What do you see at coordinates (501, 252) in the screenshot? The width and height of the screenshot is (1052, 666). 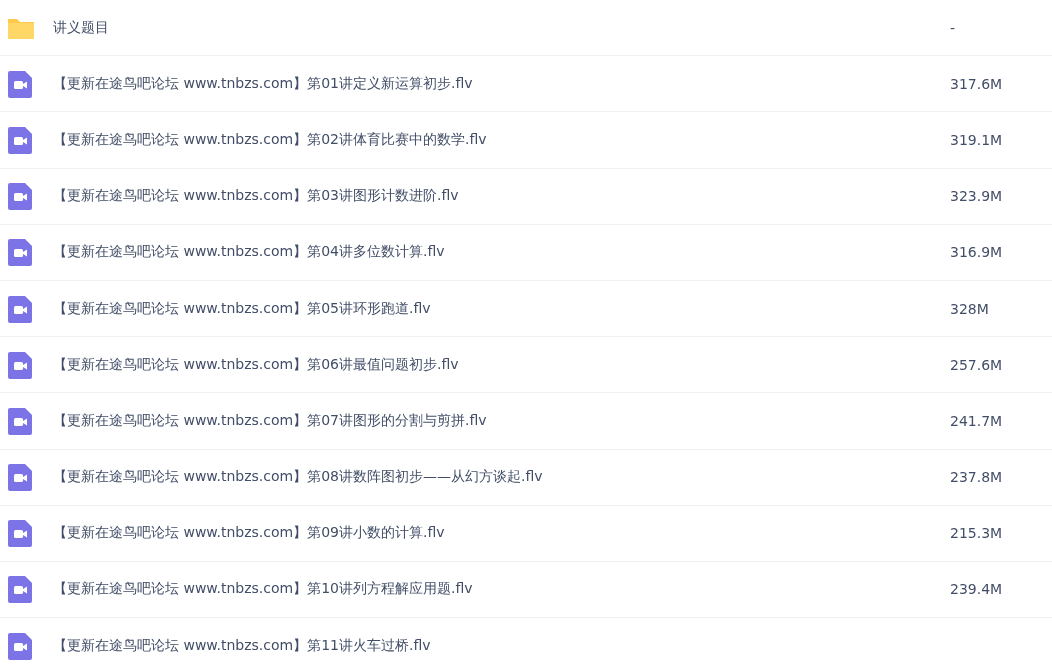 I see `file-name: 【更新在途鸟吧论坛 www.tnbzs.com】第04讲多位数计算.flv` at bounding box center [501, 252].